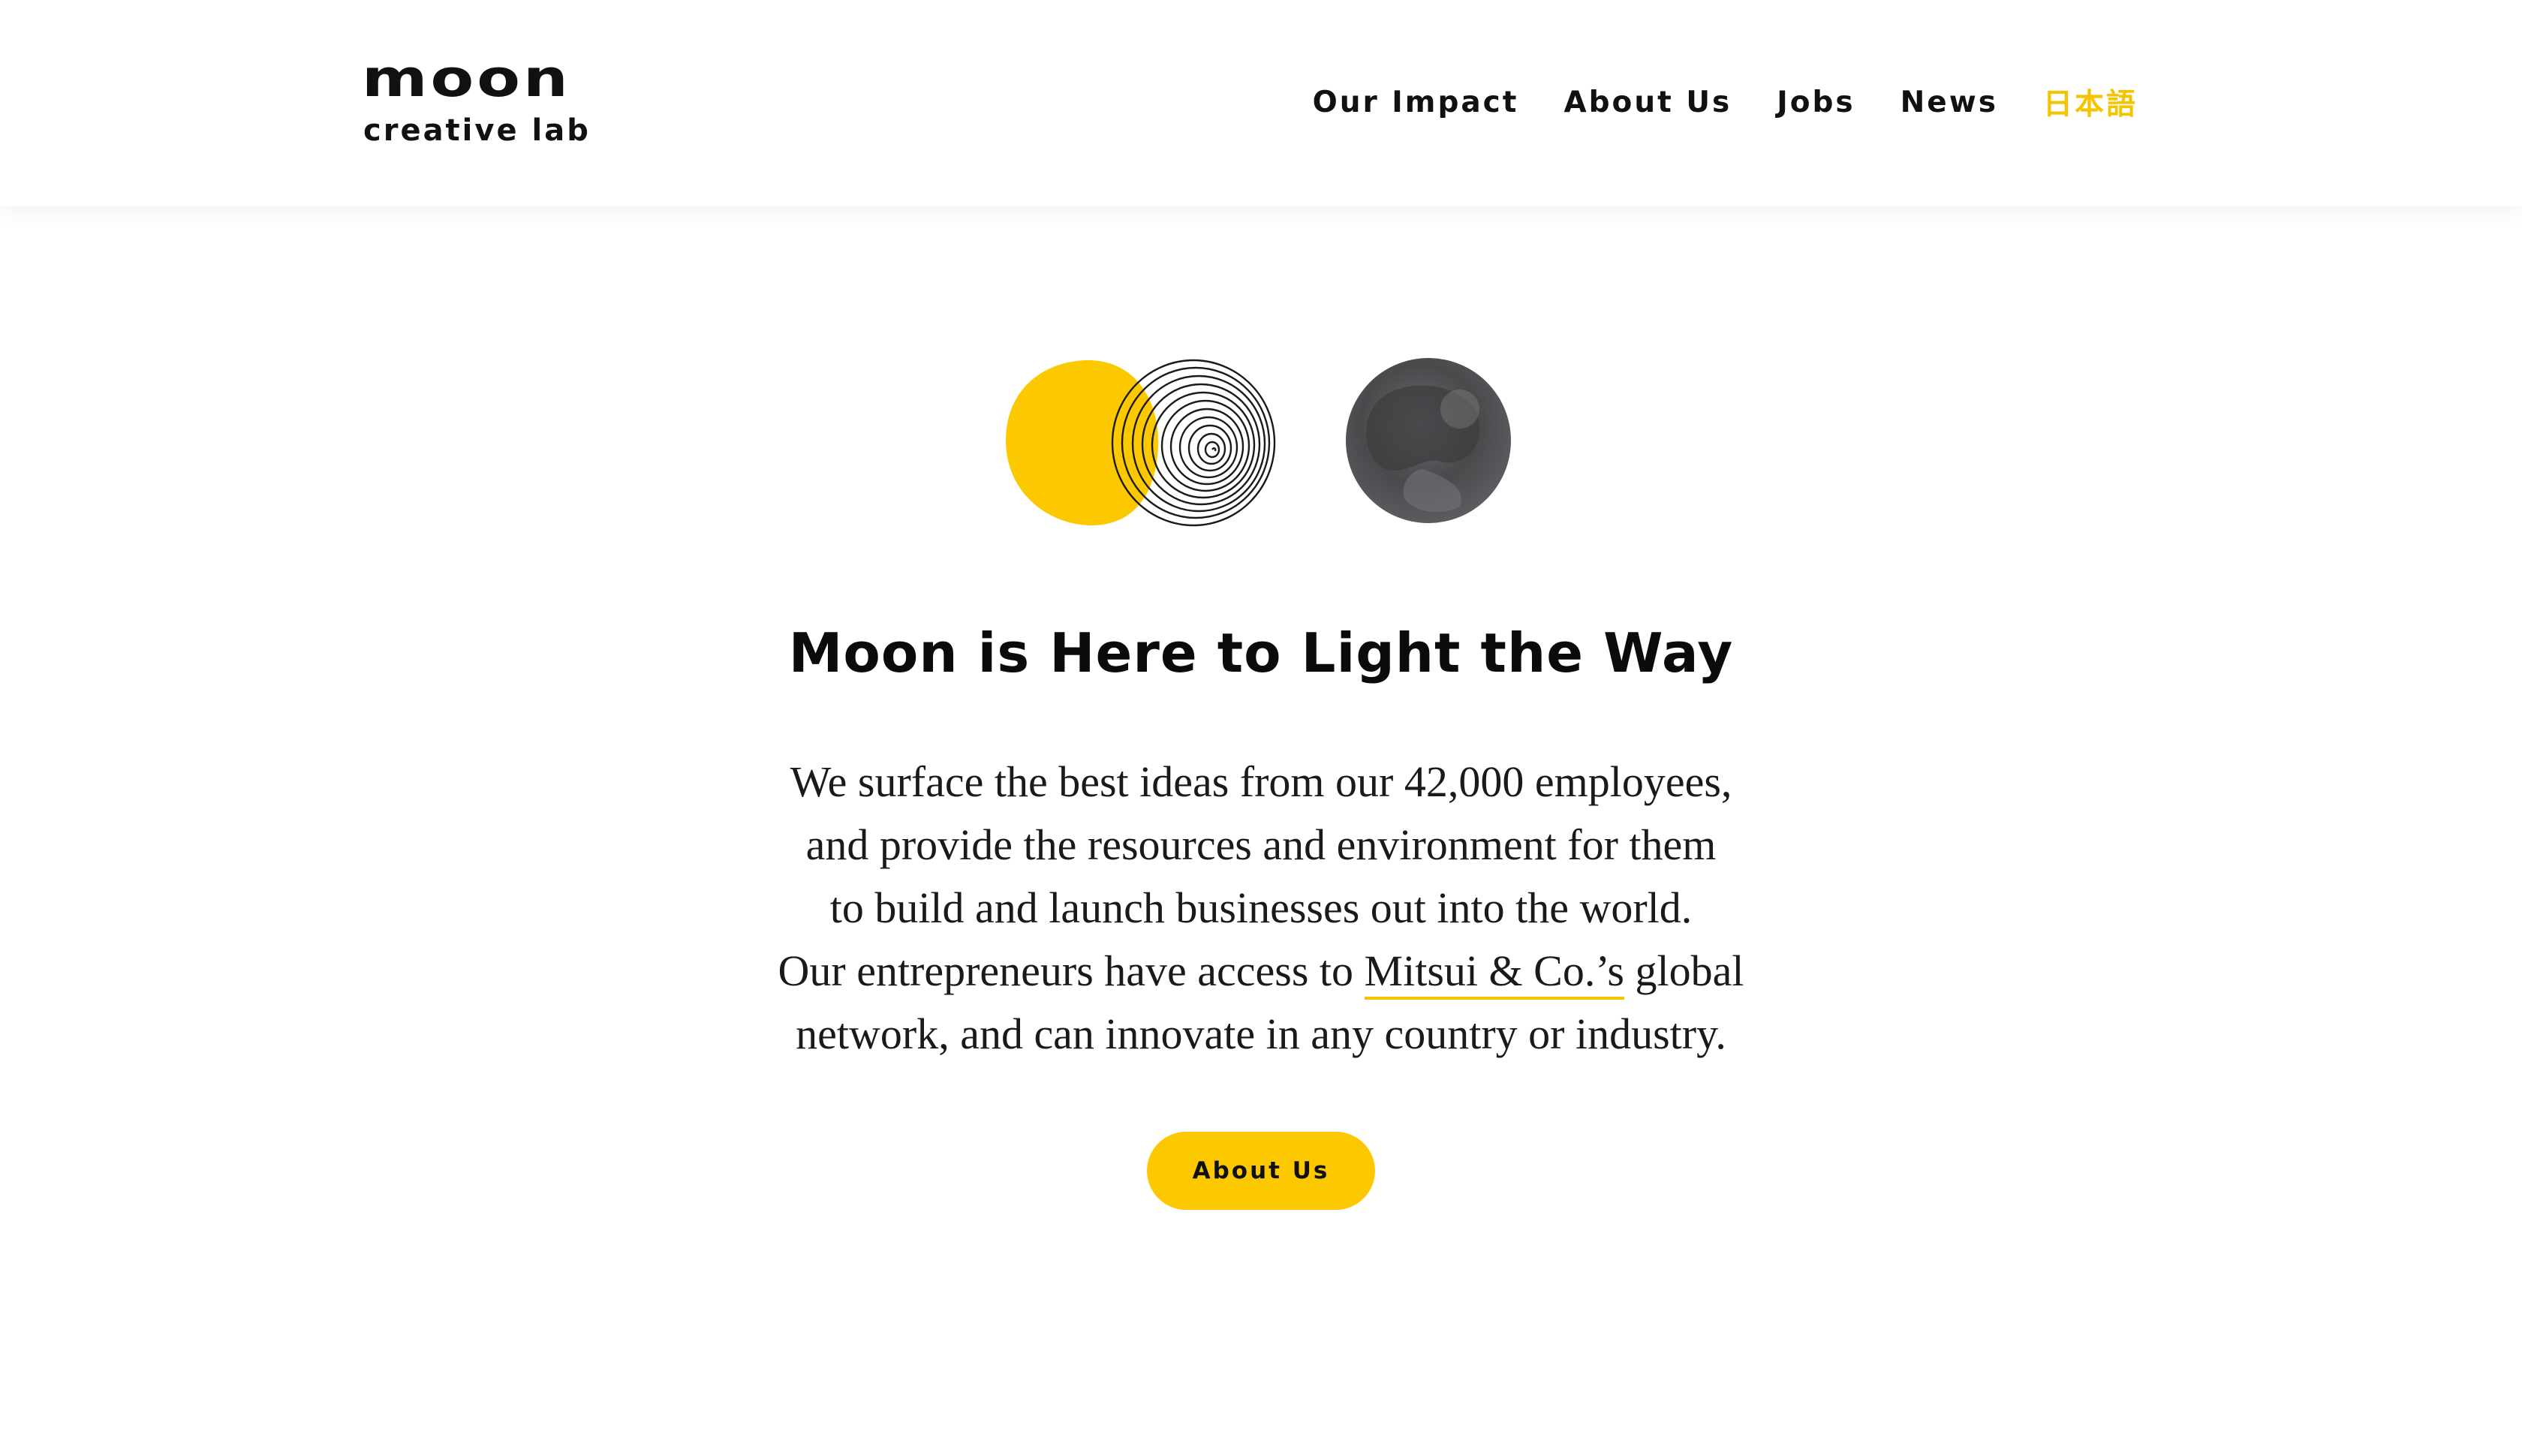  Describe the element at coordinates (1684, 970) in the screenshot. I see `description-text: global` at that location.